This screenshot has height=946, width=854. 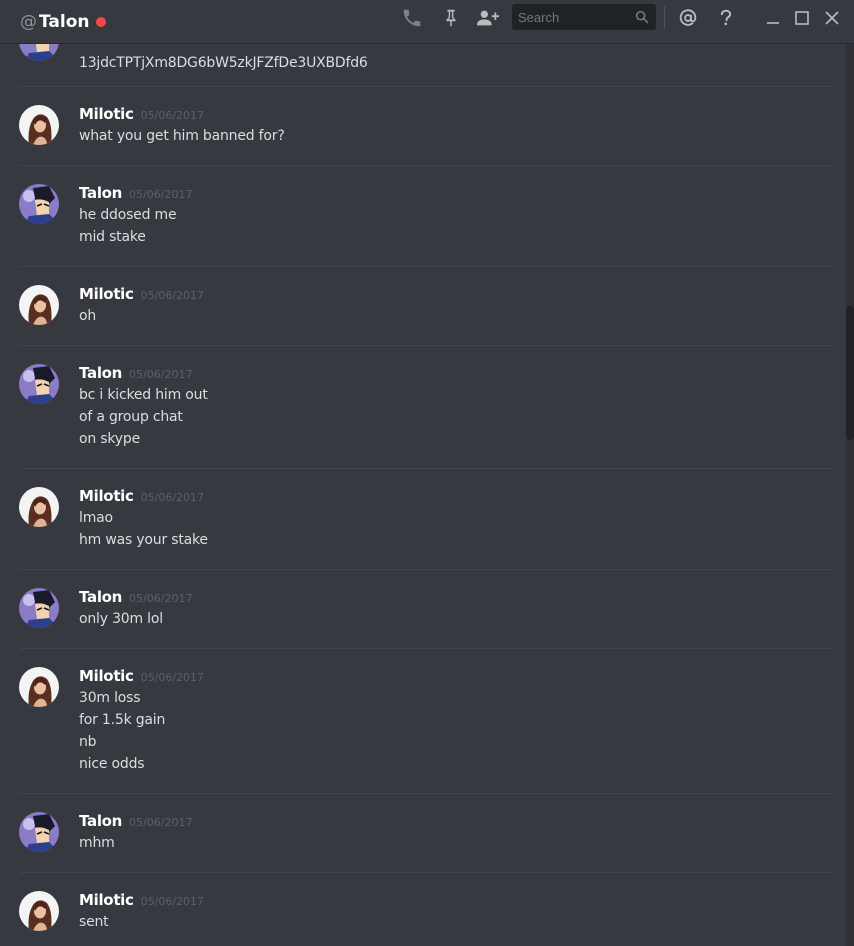 What do you see at coordinates (802, 18) in the screenshot?
I see `maximize-icon` at bounding box center [802, 18].